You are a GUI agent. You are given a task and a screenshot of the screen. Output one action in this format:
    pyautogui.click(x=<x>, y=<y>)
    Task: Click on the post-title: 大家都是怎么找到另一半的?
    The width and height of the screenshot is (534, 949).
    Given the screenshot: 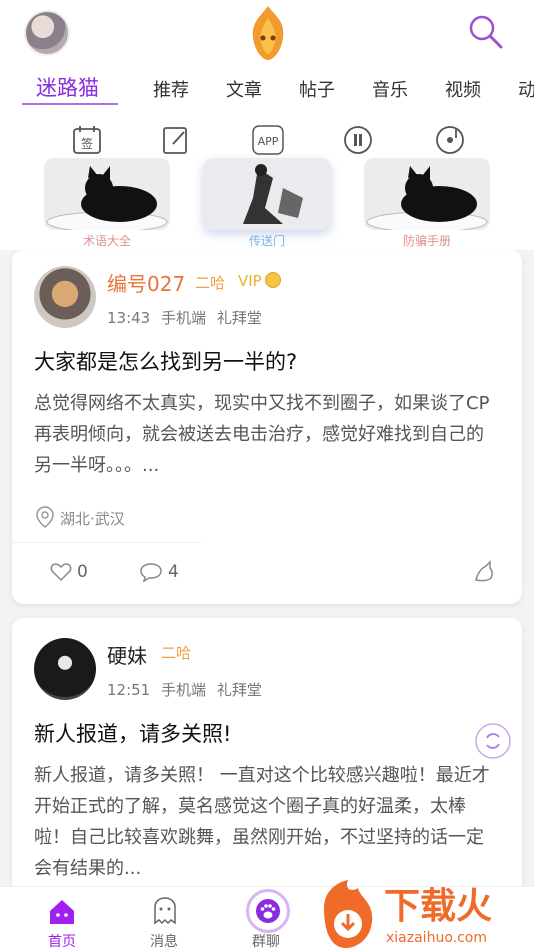 What is the action you would take?
    pyautogui.click(x=165, y=361)
    